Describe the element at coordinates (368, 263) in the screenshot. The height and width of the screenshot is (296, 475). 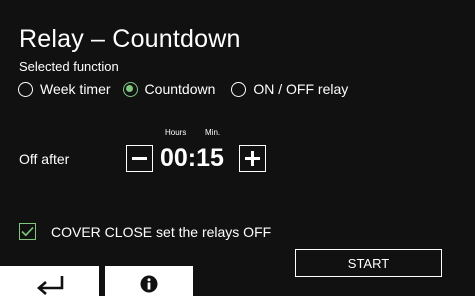
I see `start-button: START` at that location.